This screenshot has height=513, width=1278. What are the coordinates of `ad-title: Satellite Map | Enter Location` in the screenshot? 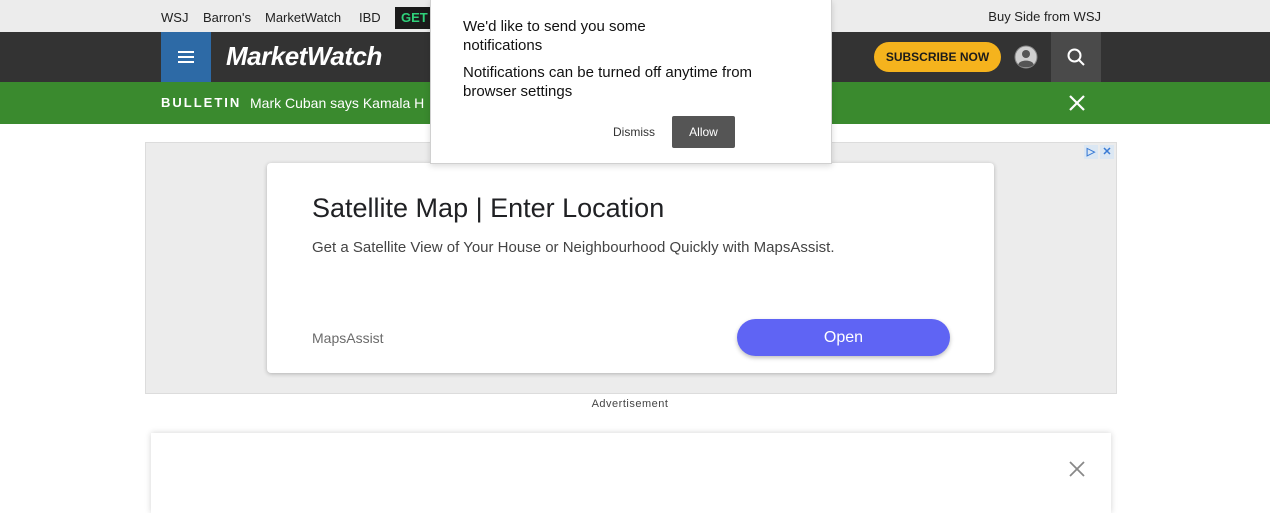 It's located at (488, 208).